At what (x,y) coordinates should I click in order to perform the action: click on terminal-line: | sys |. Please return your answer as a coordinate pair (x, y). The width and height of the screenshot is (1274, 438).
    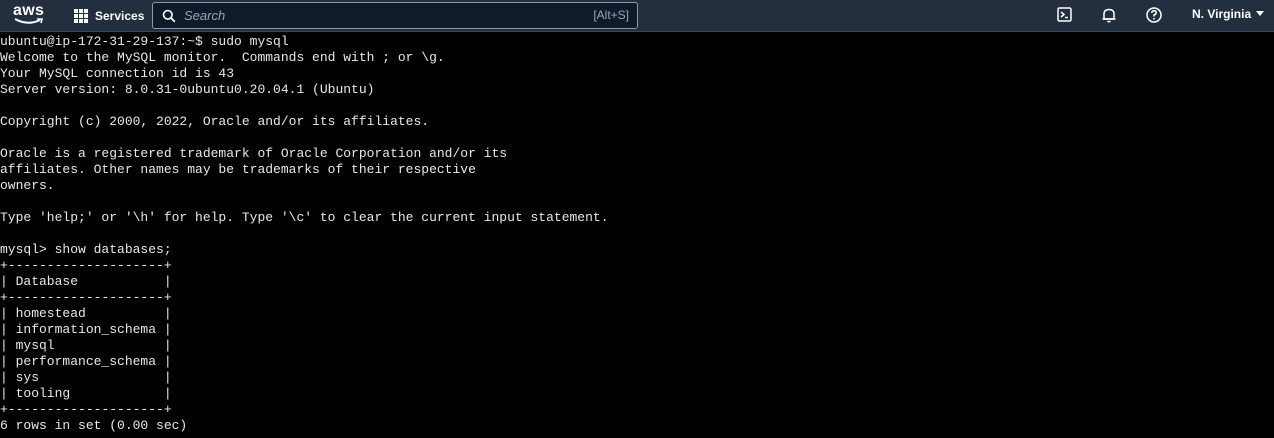
    Looking at the image, I should click on (86, 377).